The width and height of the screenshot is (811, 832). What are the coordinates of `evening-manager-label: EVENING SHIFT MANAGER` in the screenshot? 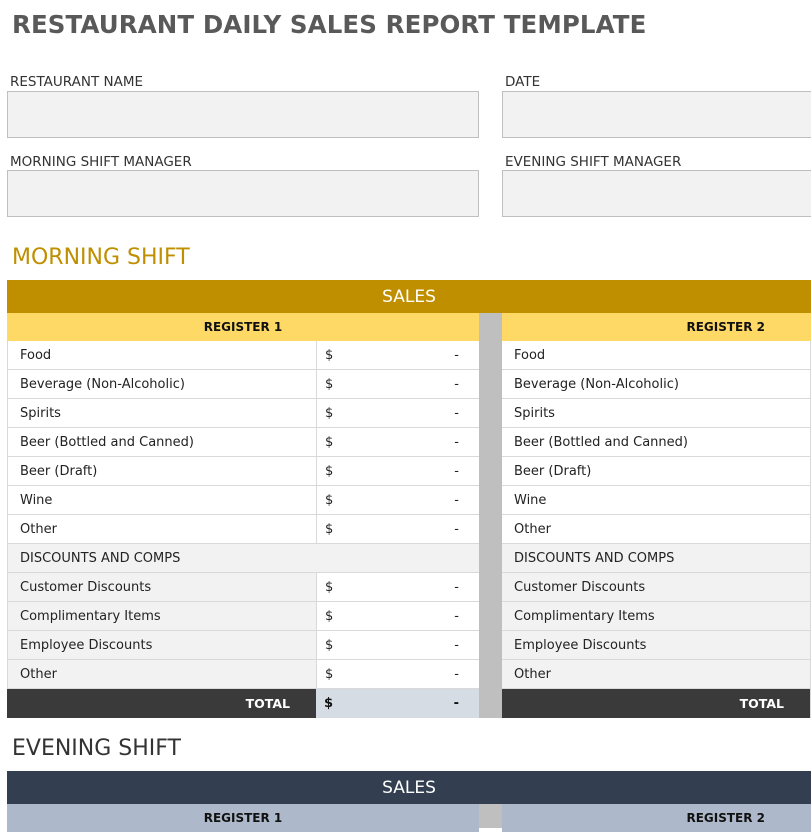 It's located at (593, 162).